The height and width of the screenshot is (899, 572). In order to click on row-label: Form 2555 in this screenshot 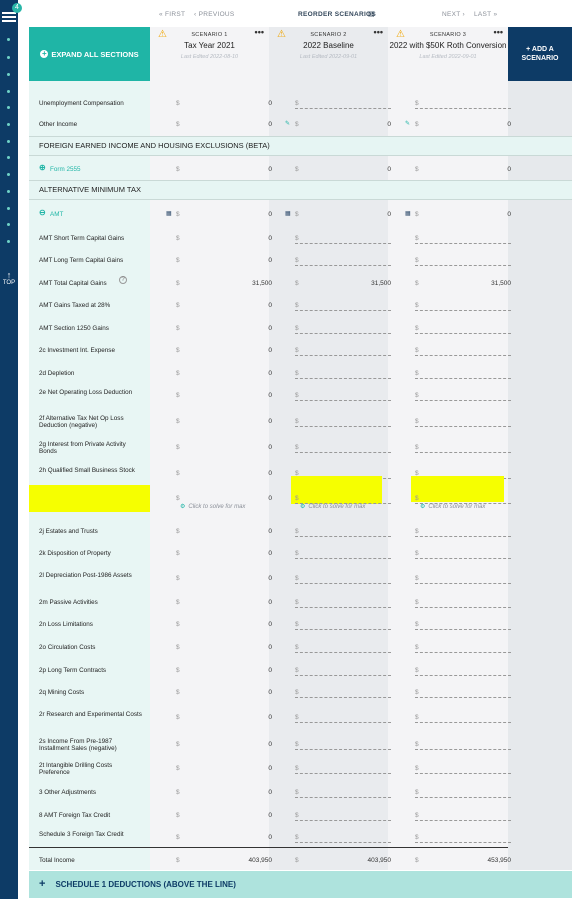, I will do `click(102, 169)`.